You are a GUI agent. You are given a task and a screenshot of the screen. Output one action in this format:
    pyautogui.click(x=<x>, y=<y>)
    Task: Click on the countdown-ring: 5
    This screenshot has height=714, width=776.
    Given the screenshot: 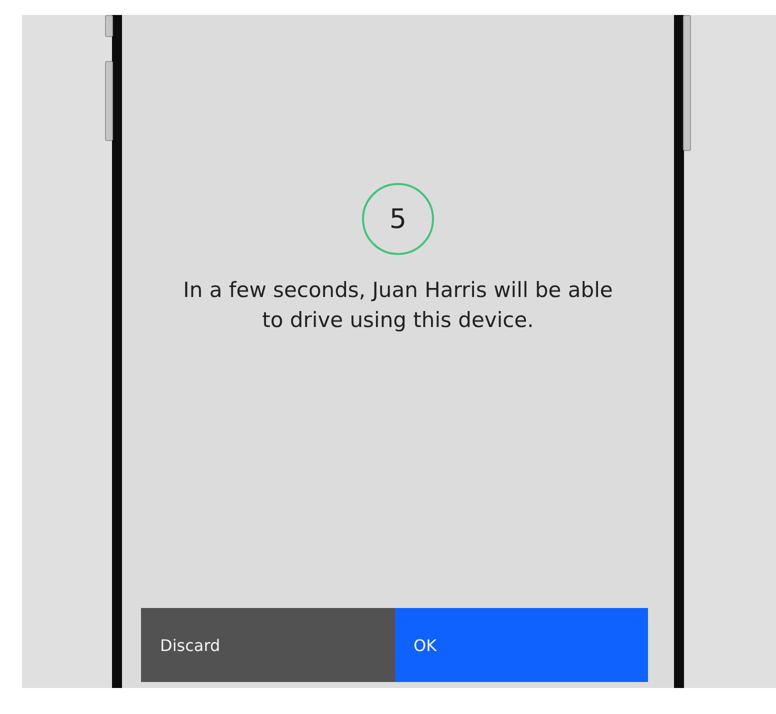 What is the action you would take?
    pyautogui.click(x=398, y=219)
    